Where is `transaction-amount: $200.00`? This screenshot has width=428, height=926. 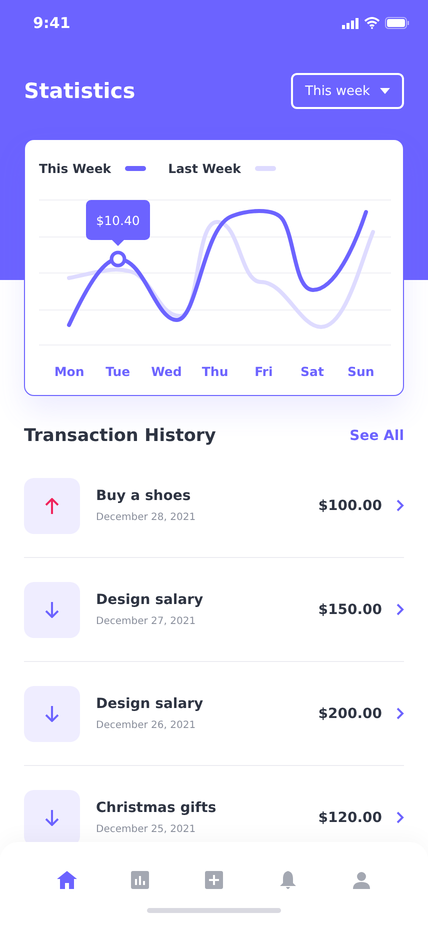 transaction-amount: $200.00 is located at coordinates (350, 714).